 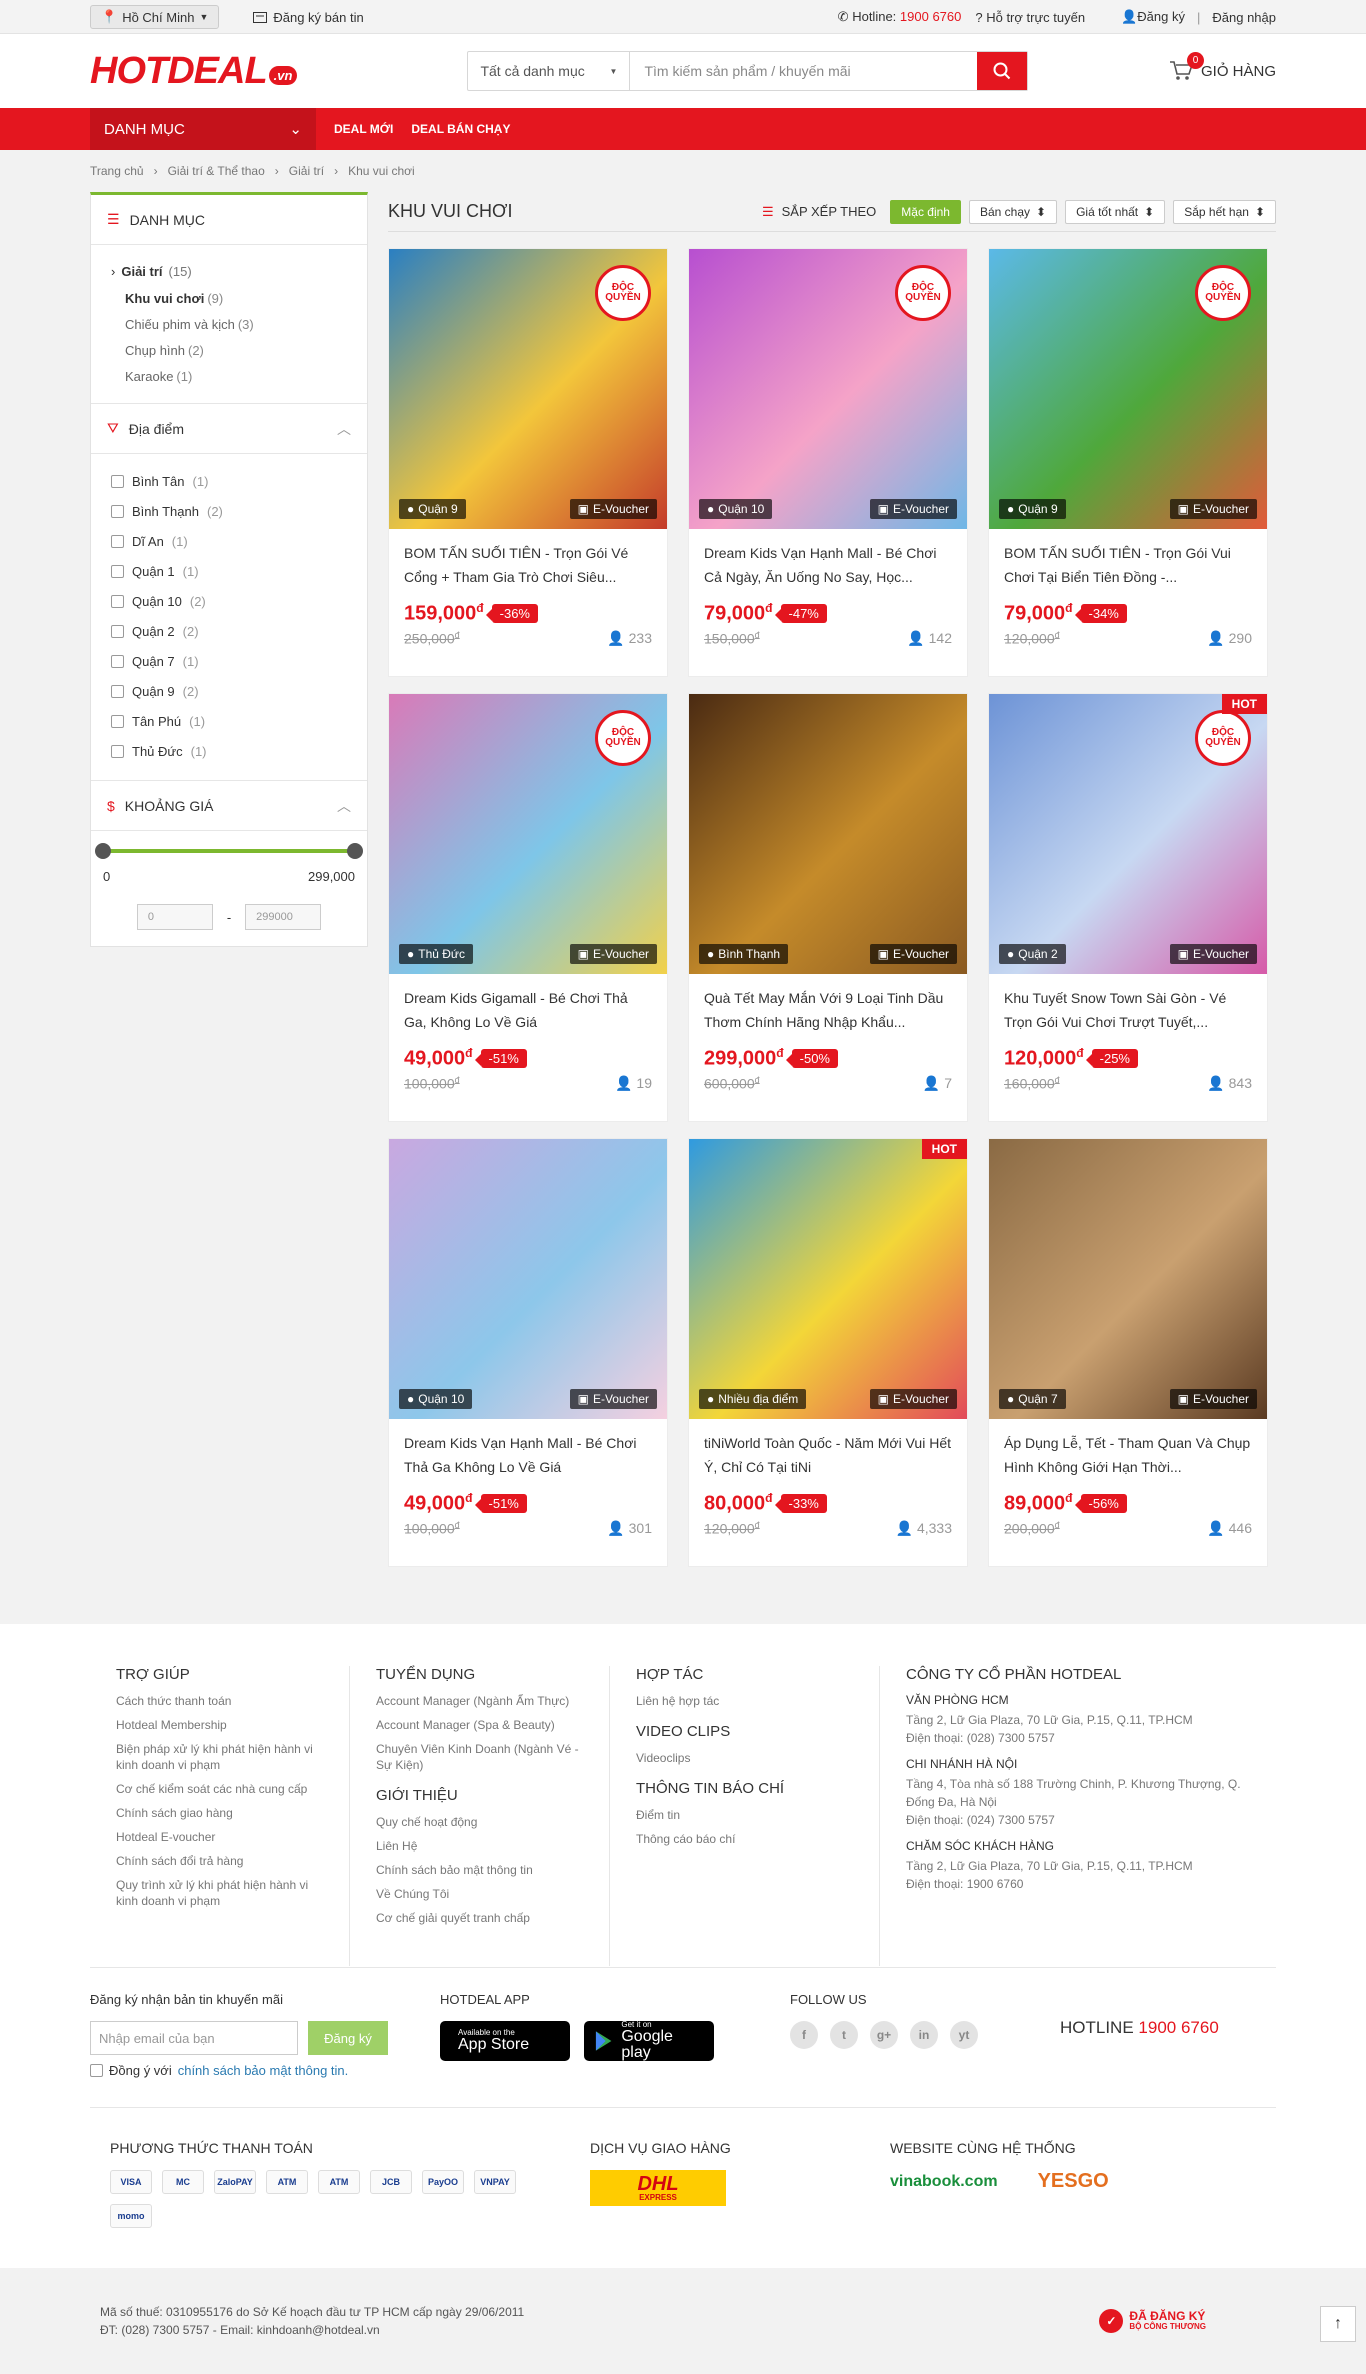 What do you see at coordinates (355, 851) in the screenshot?
I see `slider-handle-max` at bounding box center [355, 851].